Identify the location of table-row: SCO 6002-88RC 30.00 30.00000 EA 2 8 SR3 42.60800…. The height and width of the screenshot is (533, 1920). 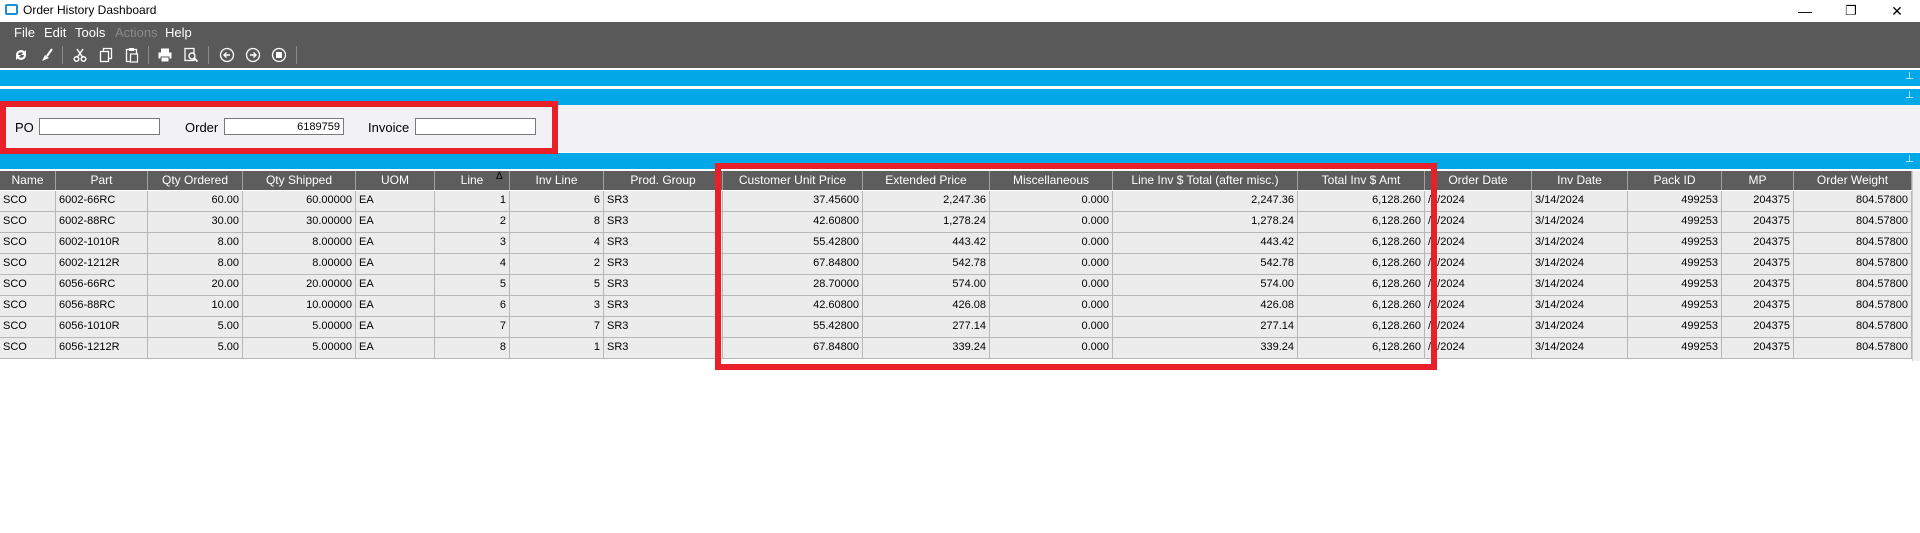
(956, 222).